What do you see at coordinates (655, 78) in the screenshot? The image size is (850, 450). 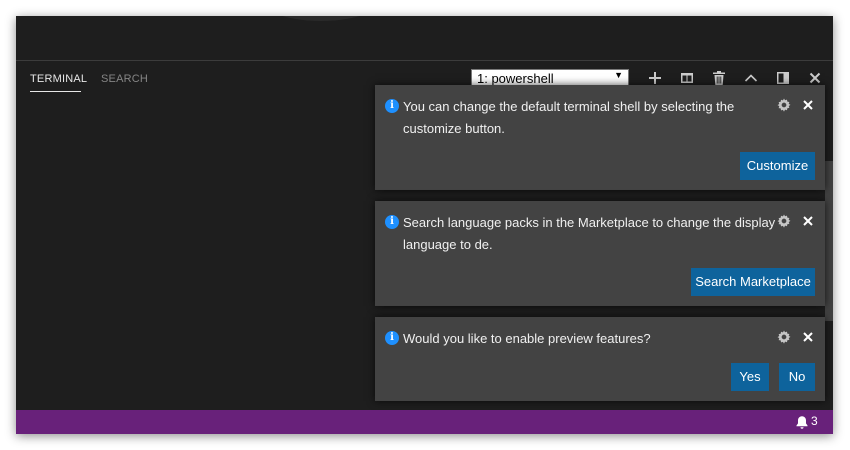 I see `plus-icon` at bounding box center [655, 78].